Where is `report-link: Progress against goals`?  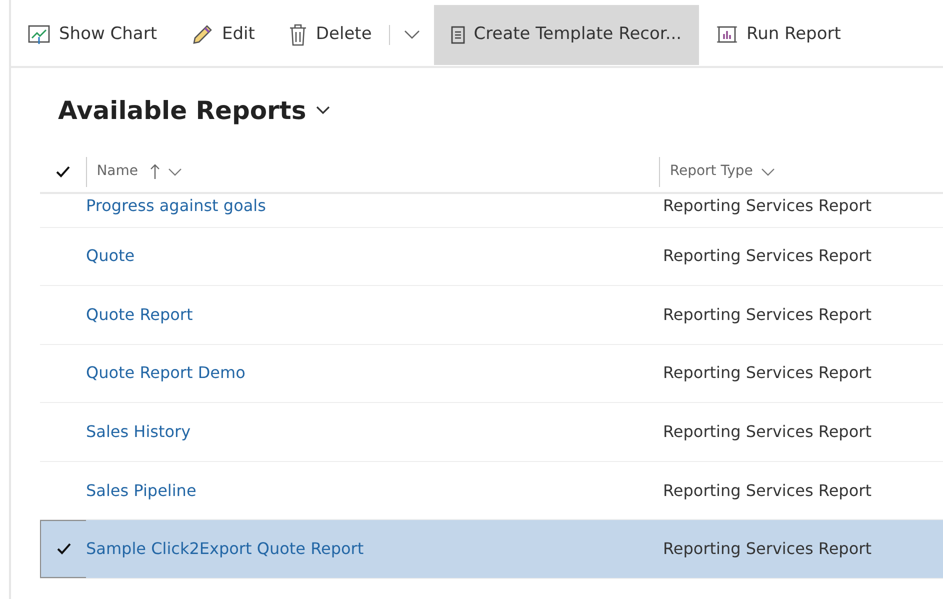 report-link: Progress against goals is located at coordinates (176, 205).